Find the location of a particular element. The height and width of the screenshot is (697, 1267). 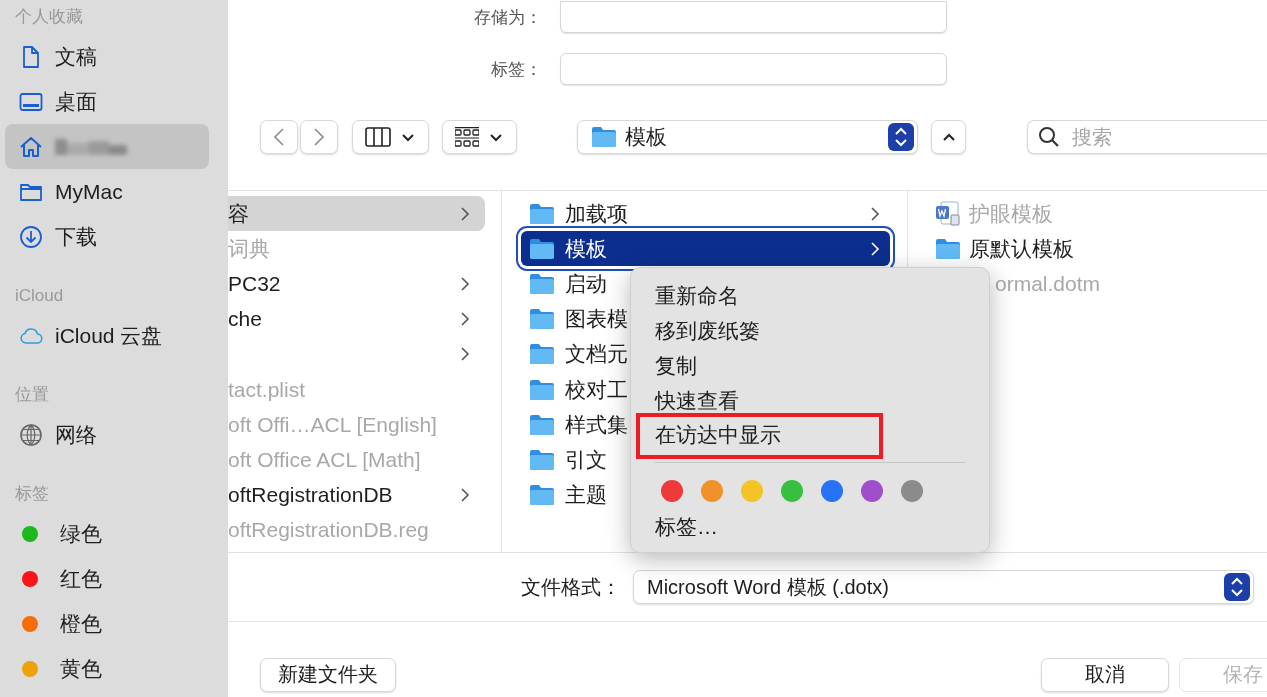

format-label: 文件格式： is located at coordinates (571, 587).